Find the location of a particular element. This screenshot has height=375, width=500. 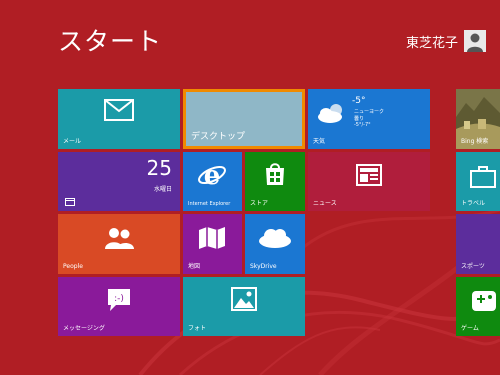

travel-tile: トラベル is located at coordinates (478, 181).